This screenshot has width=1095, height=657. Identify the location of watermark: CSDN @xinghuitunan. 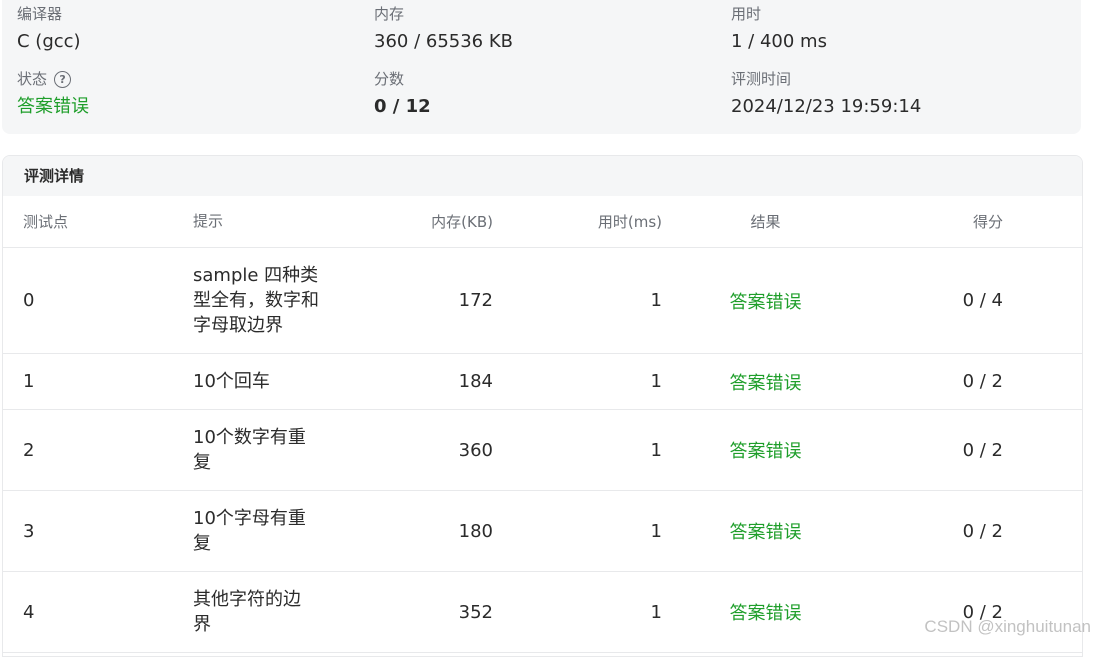
(1007, 627).